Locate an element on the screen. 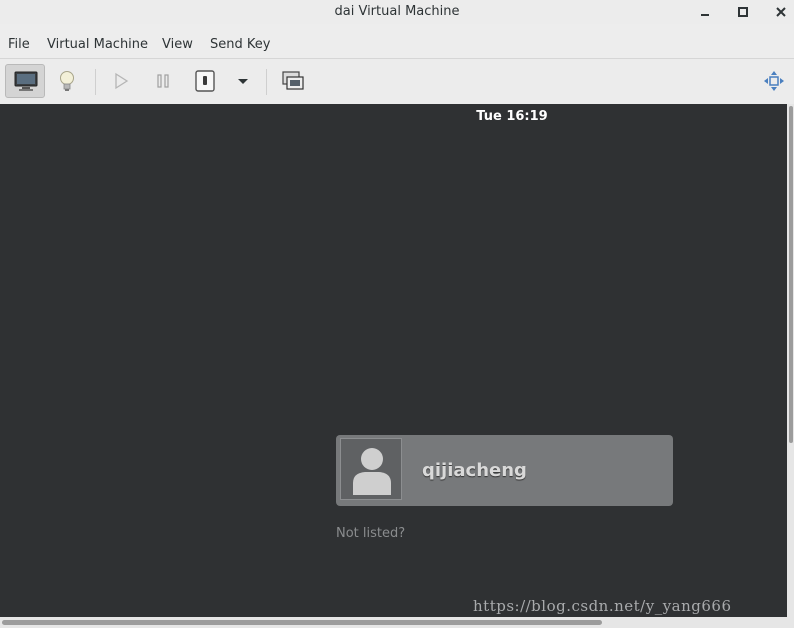  avatar is located at coordinates (371, 469).